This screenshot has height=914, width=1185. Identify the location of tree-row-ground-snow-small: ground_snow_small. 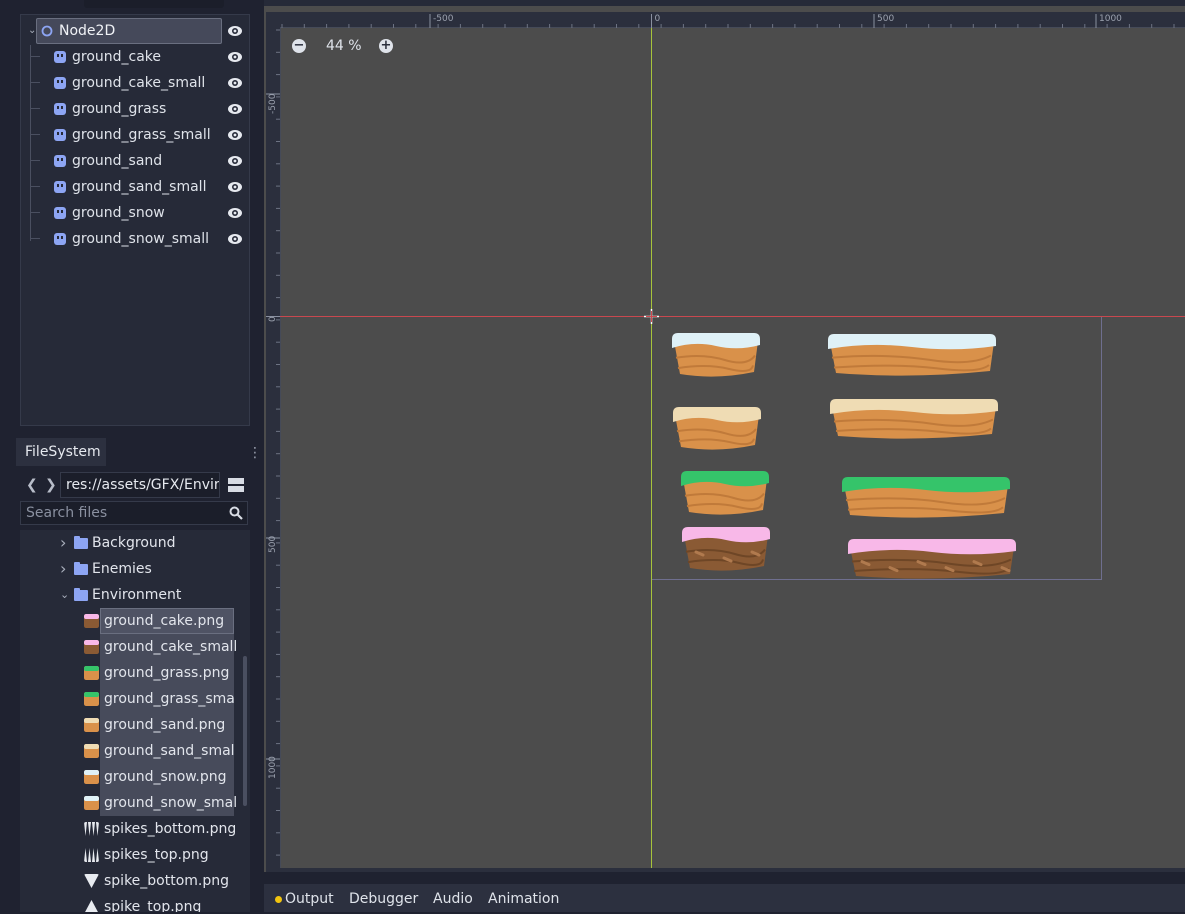
(135, 239).